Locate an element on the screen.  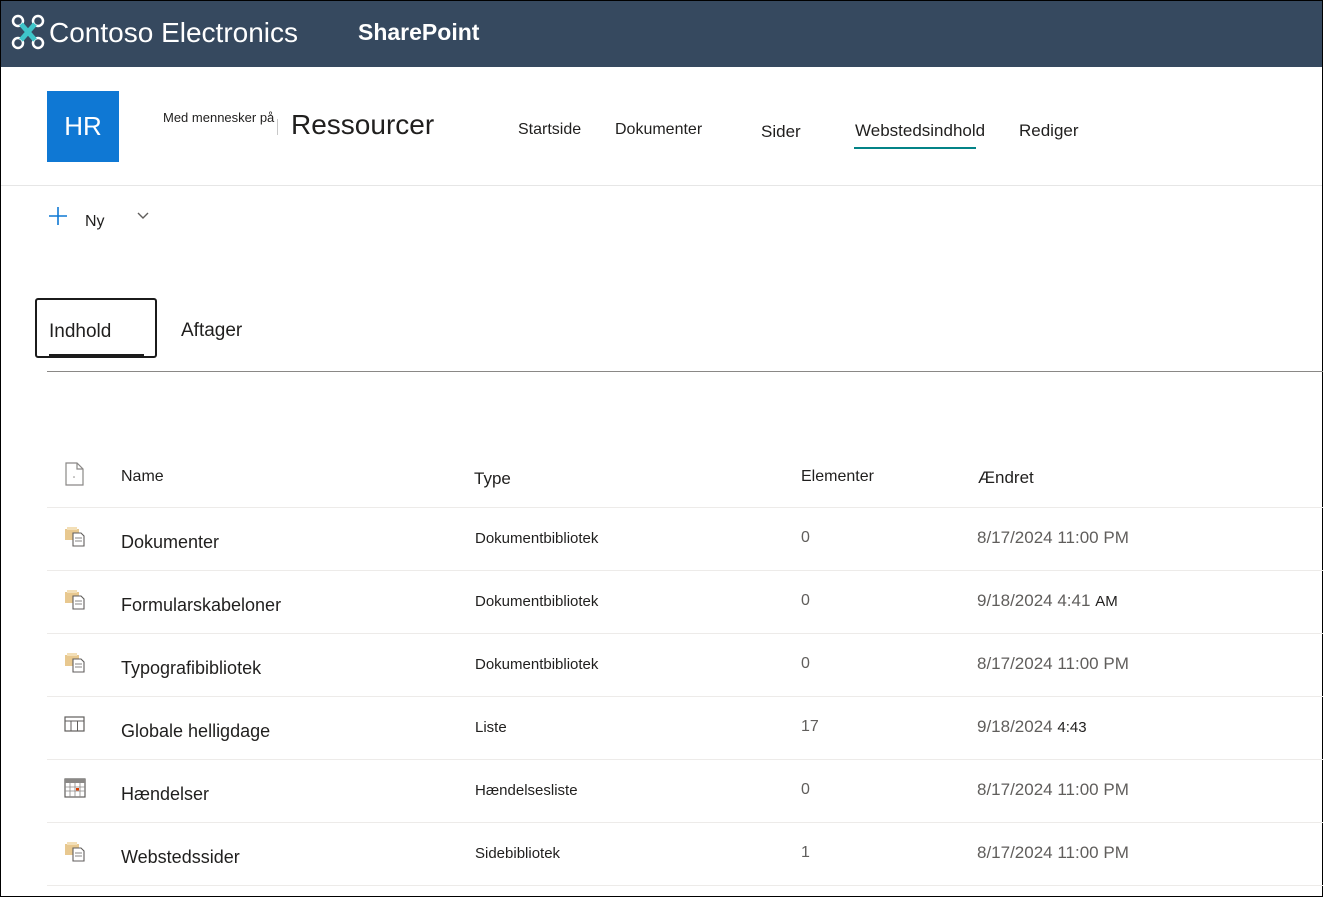
title-separator is located at coordinates (277, 127).